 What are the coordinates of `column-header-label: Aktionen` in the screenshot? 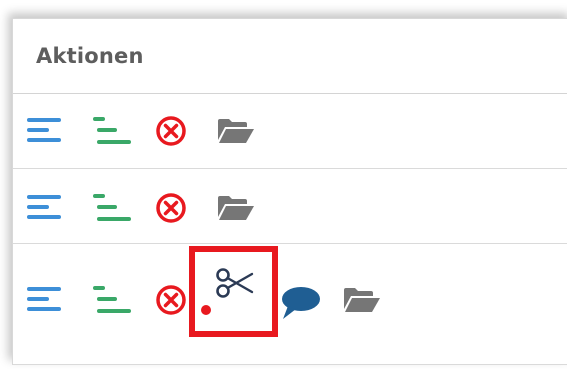 It's located at (90, 56).